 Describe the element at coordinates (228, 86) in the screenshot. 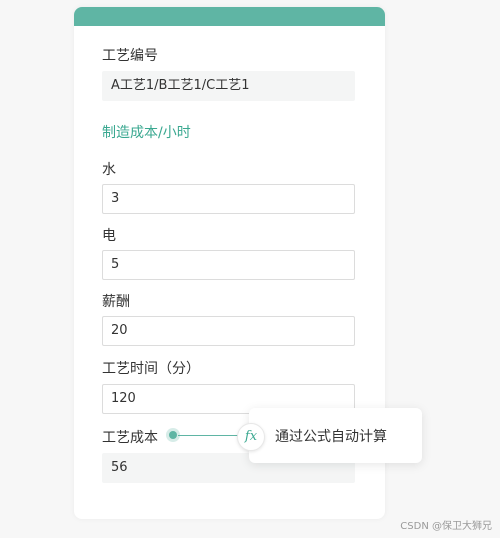

I see `process-id-field: A工艺1/B工艺1/C工艺1` at that location.